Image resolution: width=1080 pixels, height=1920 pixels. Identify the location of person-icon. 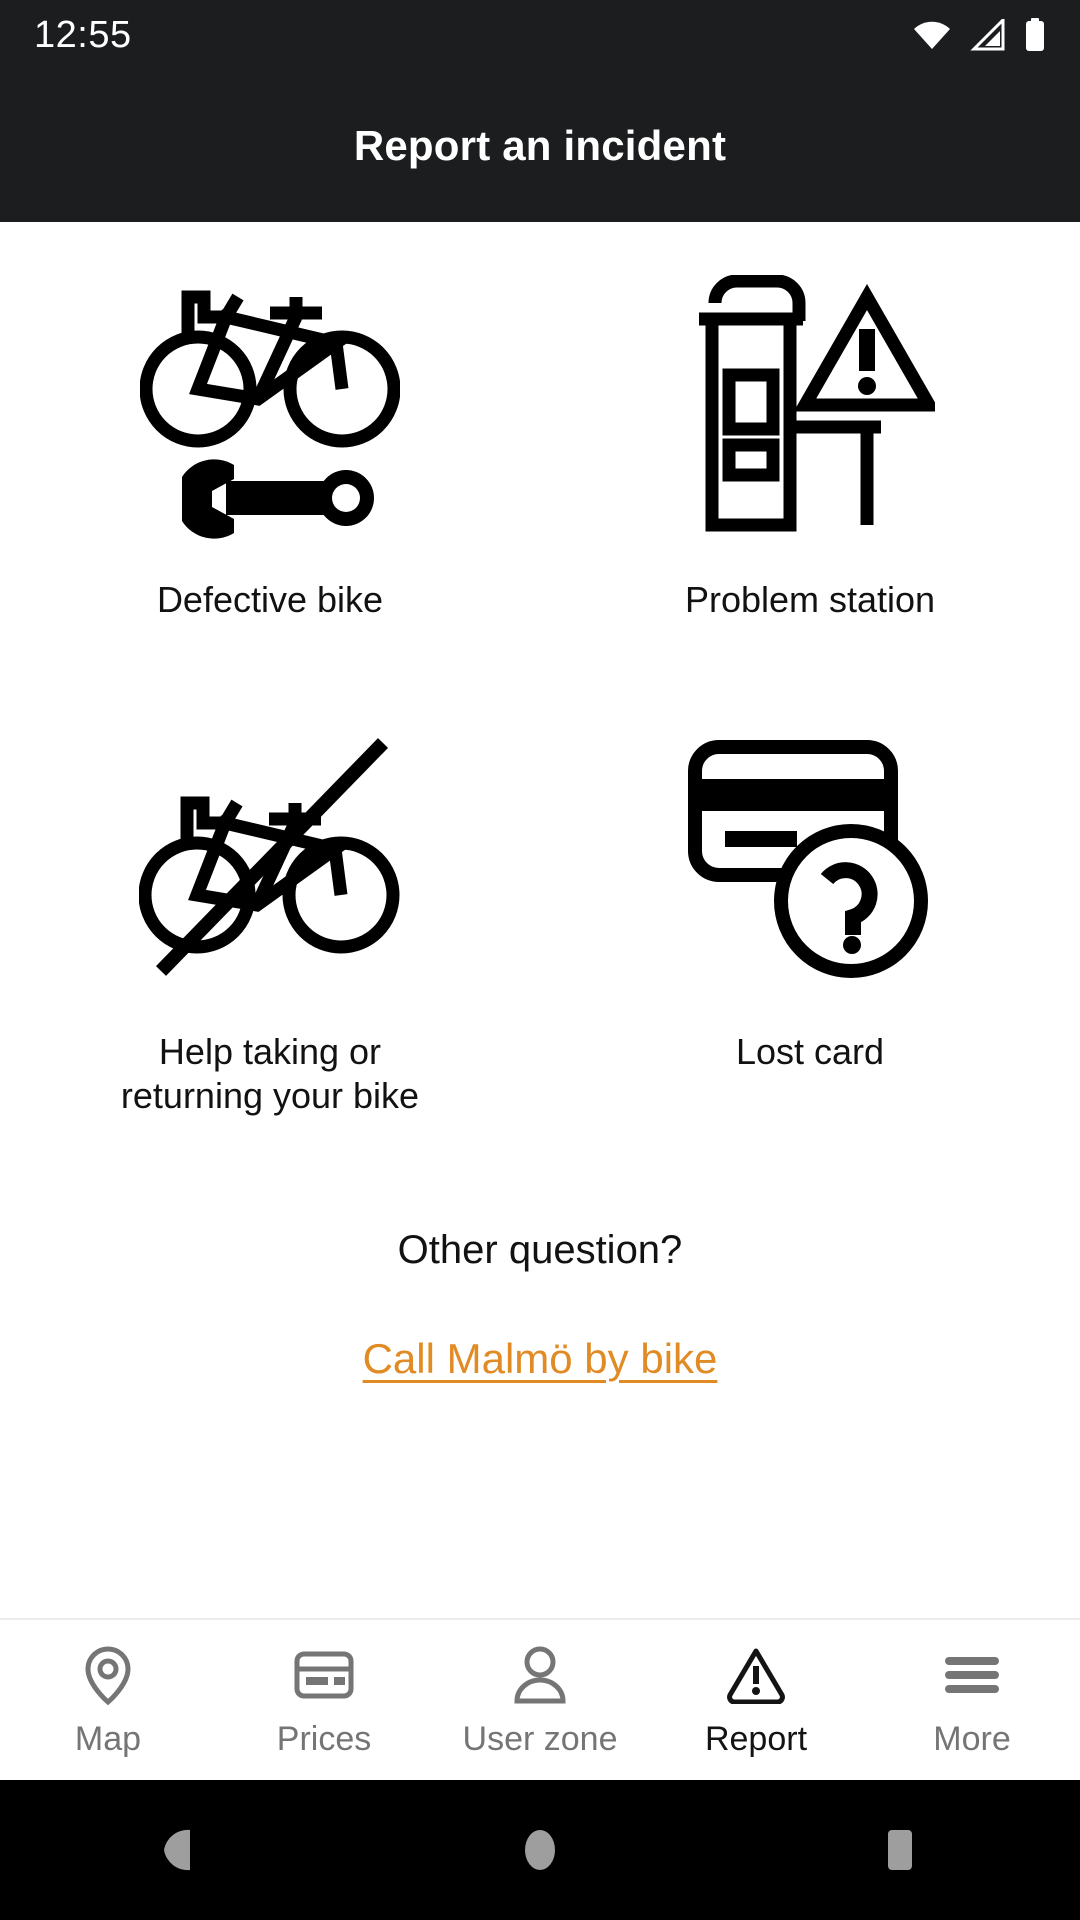
(540, 1675).